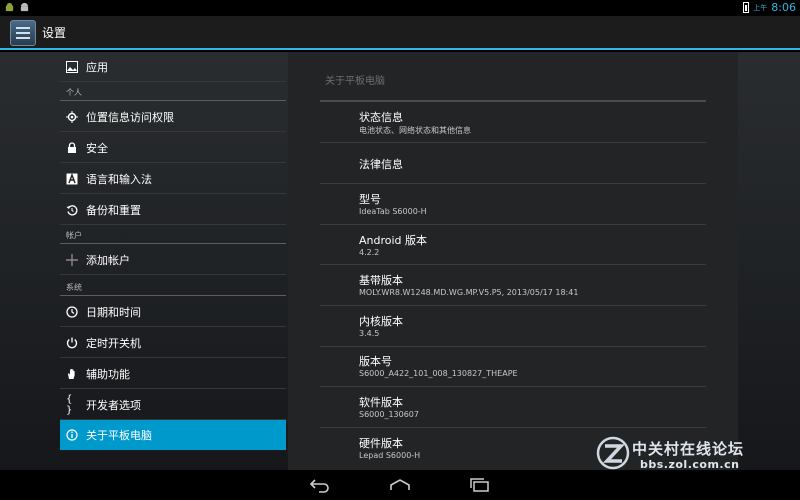  I want to click on info-icon, so click(72, 435).